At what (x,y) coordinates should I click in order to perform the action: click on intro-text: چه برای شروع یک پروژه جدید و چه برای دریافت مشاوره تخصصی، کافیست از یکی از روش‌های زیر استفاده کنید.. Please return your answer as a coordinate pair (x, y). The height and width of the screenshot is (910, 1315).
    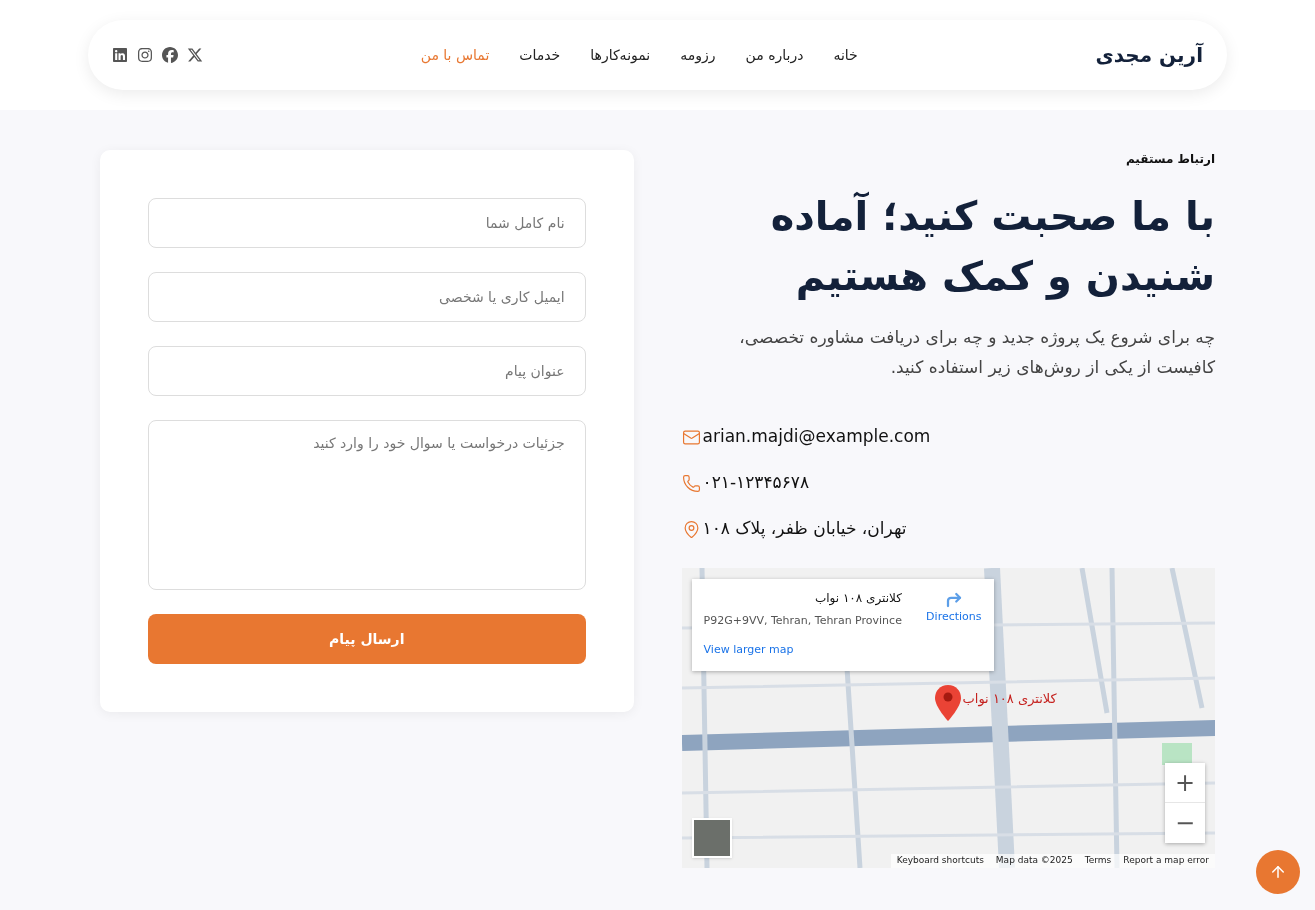
    Looking at the image, I should click on (976, 352).